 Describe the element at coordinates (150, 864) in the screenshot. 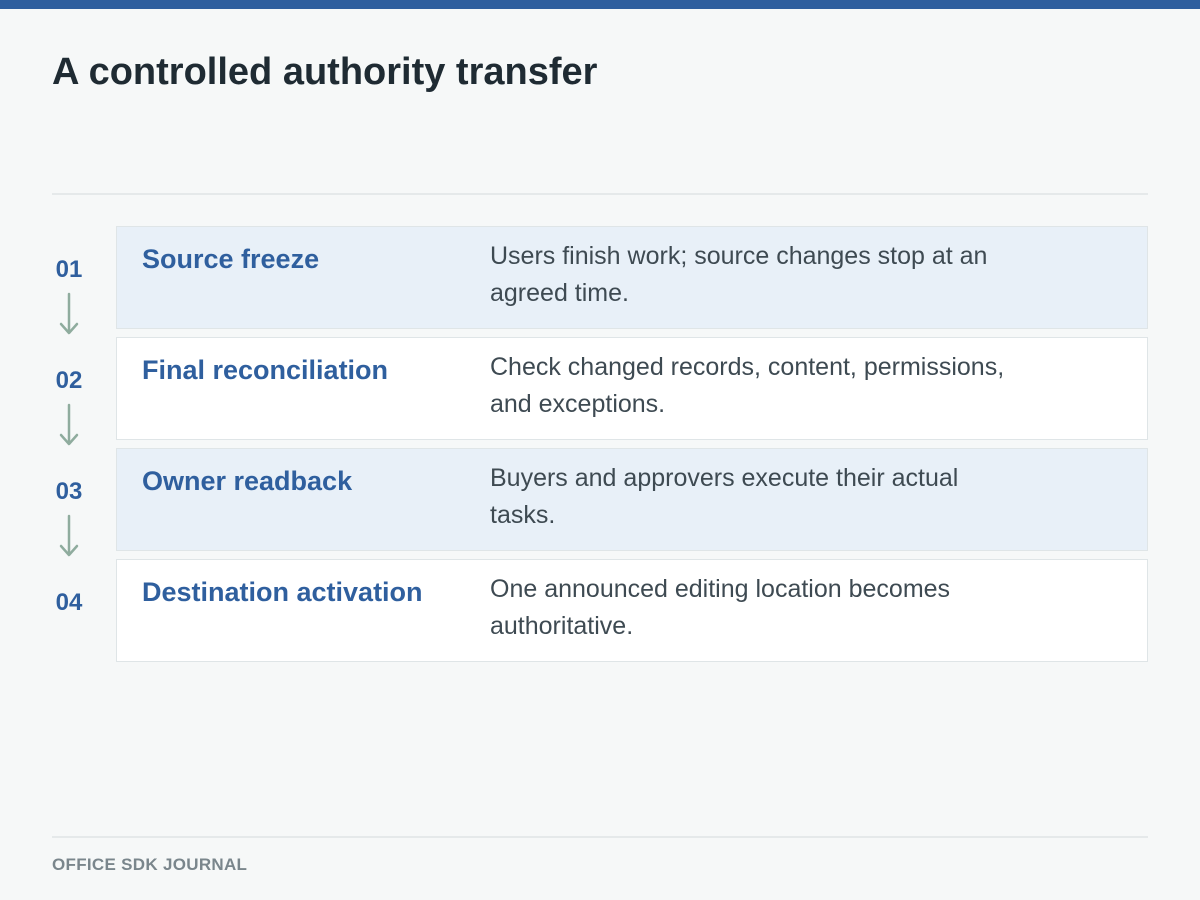

I see `footer-publication-name: OFFICE SDK JOURNAL` at that location.